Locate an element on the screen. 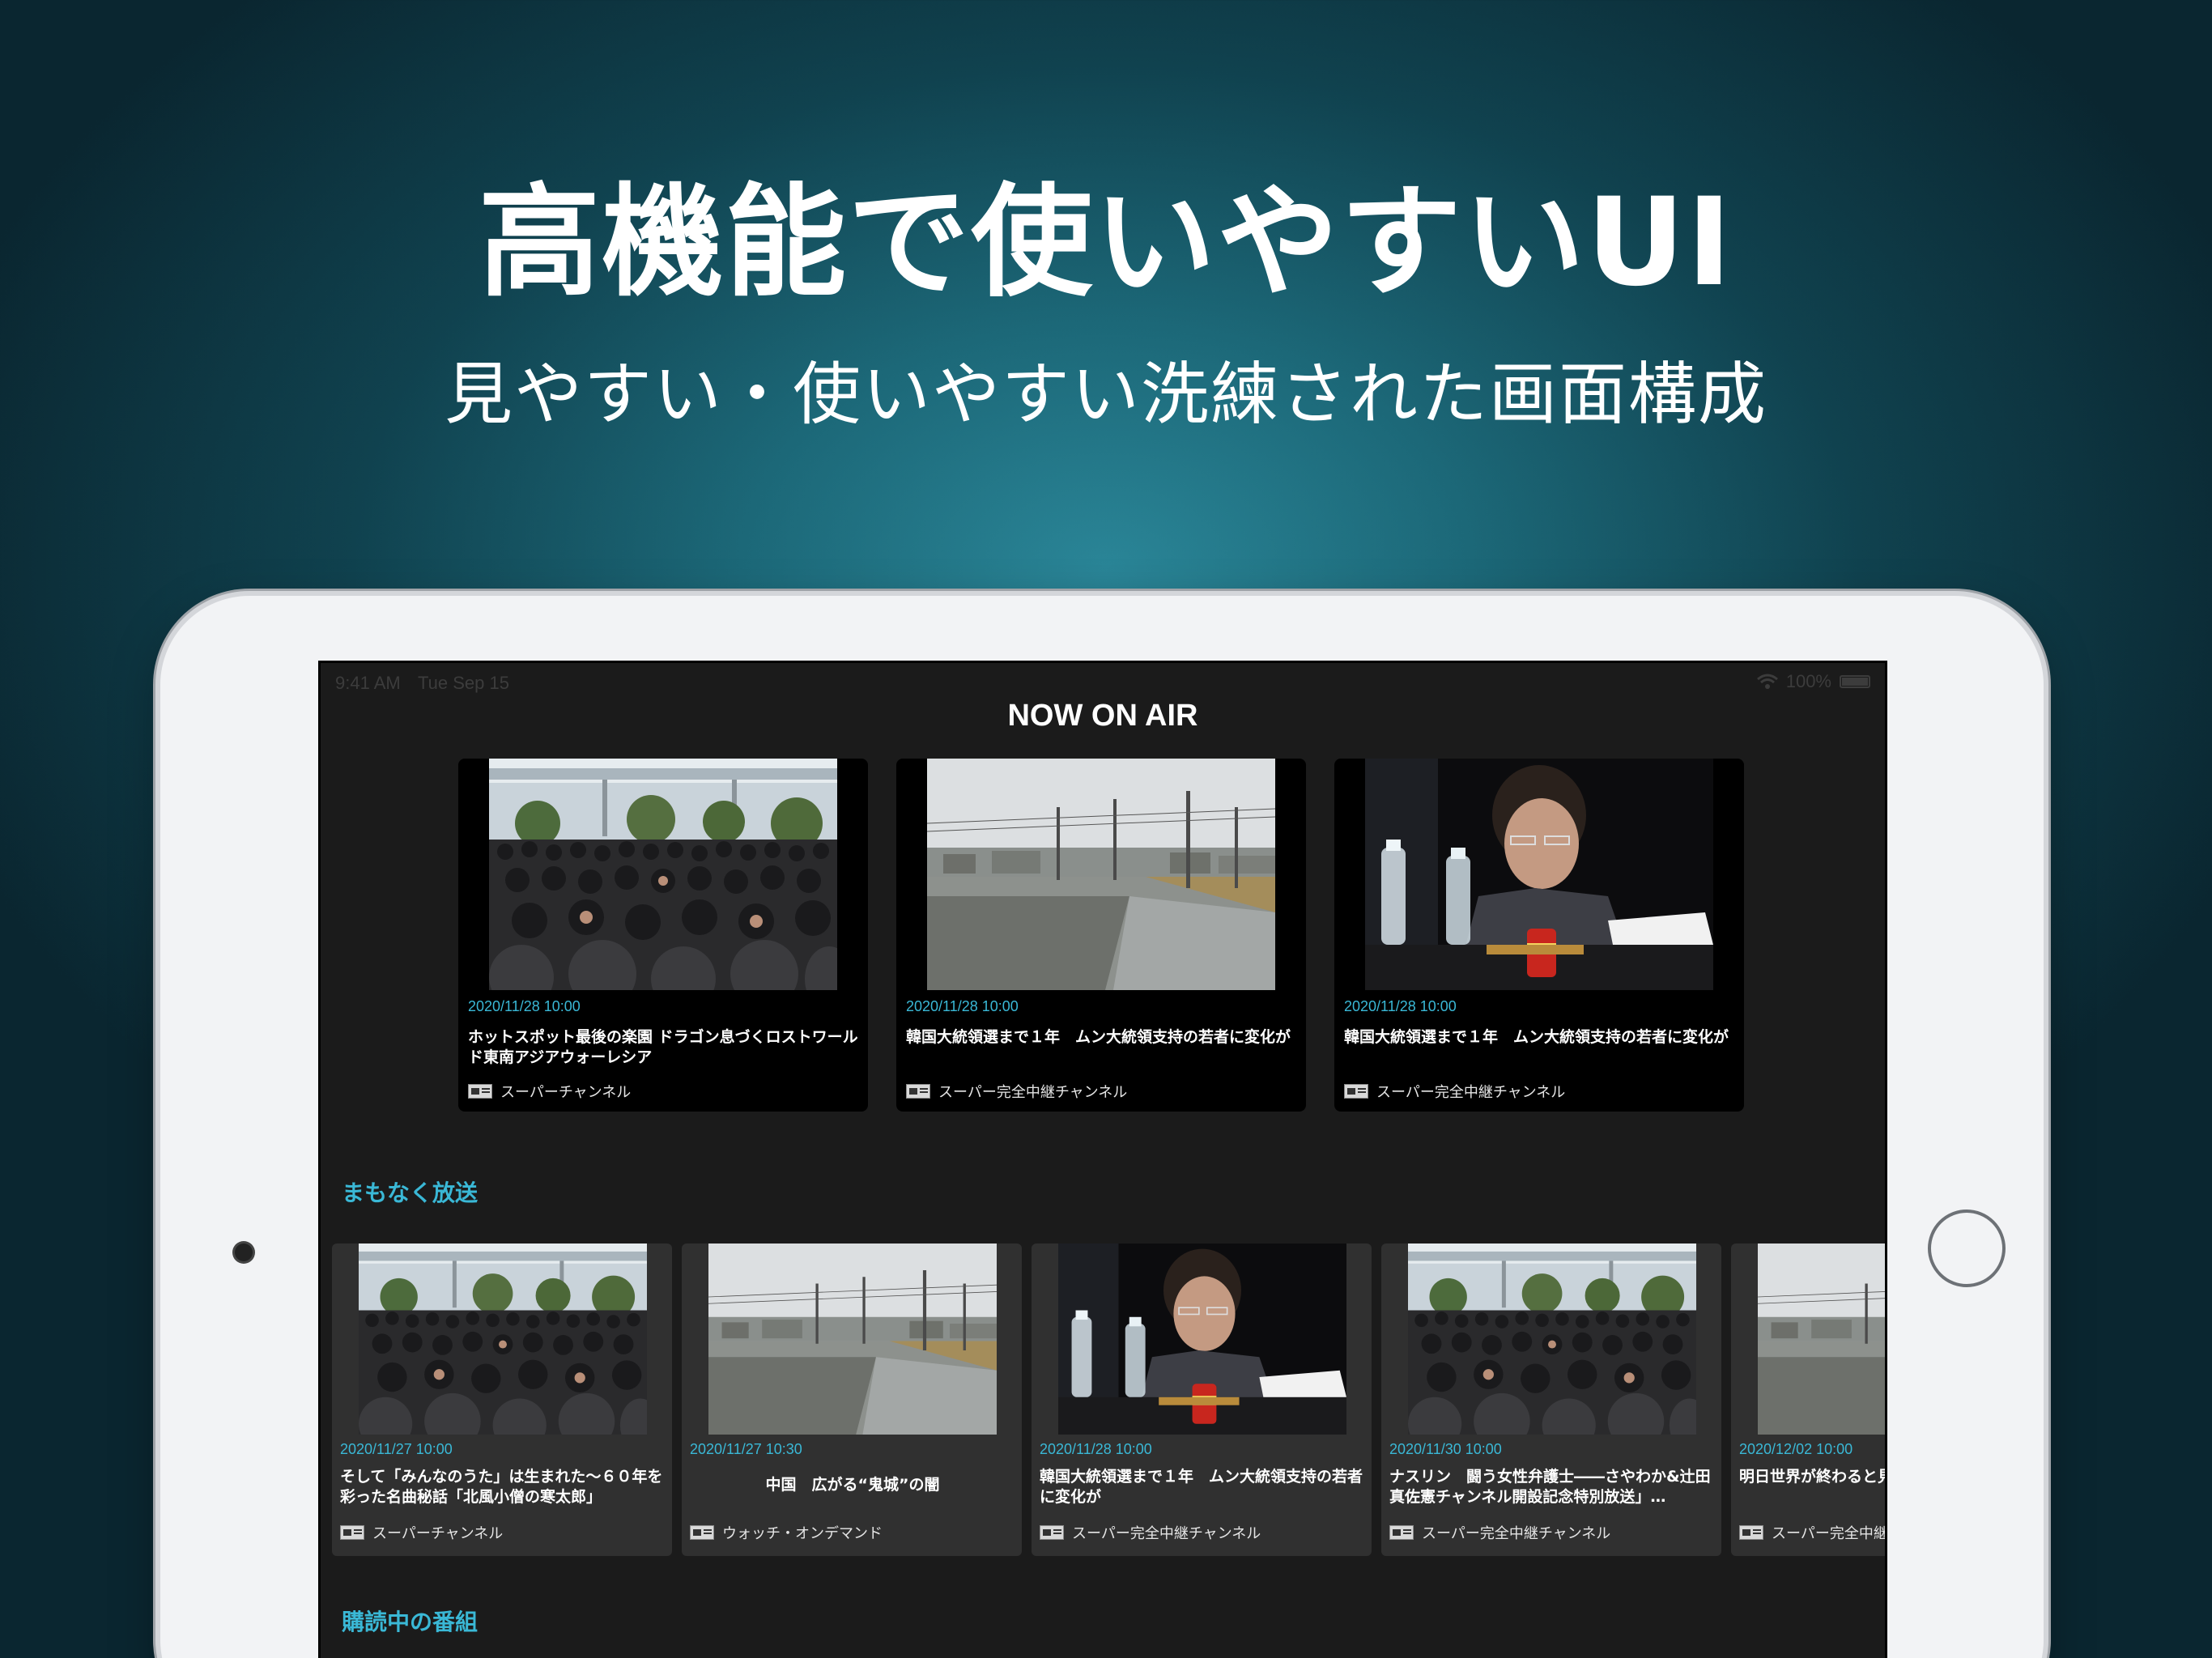 The height and width of the screenshot is (1658, 2212). program-date: 2020/11/27 10:00 is located at coordinates (397, 1449).